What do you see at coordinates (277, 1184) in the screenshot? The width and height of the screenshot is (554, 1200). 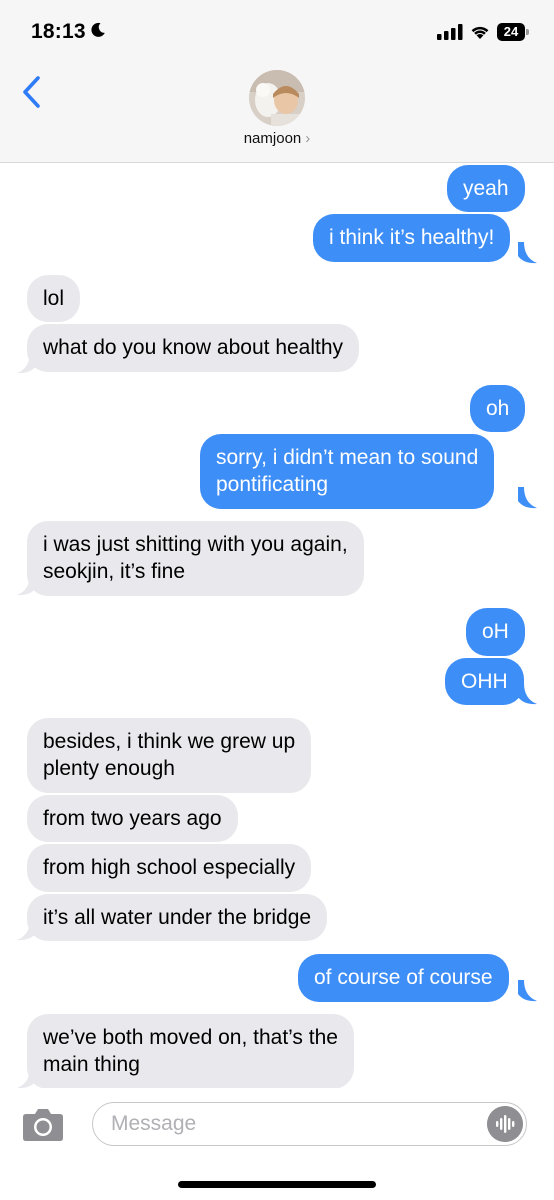 I see `home-indicator` at bounding box center [277, 1184].